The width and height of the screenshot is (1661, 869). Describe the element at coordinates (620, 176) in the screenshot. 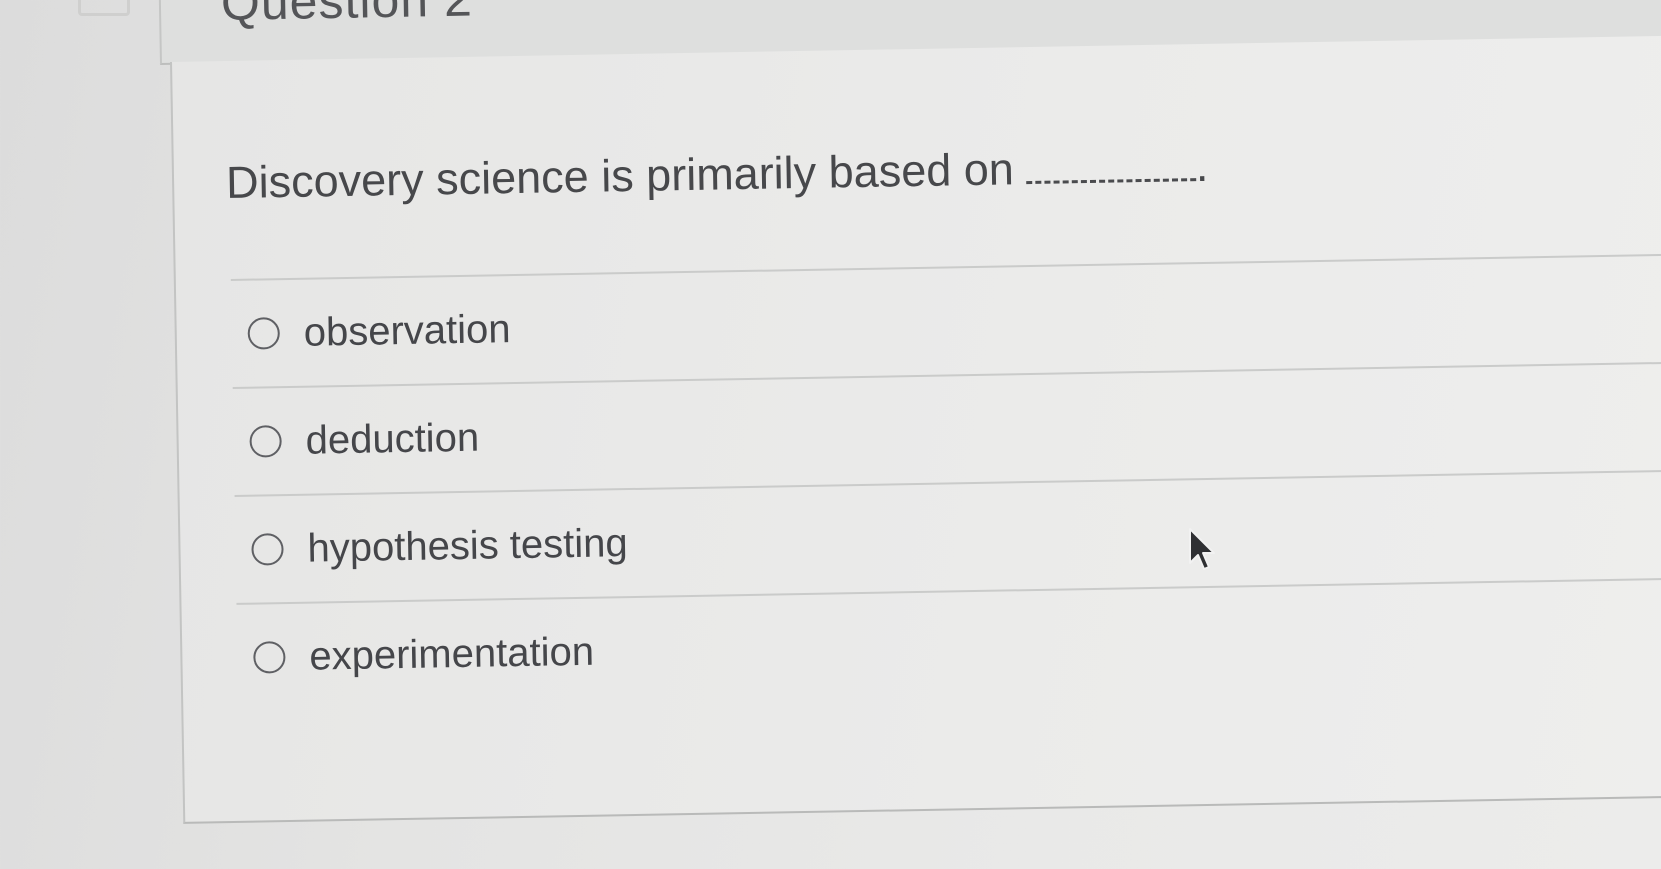

I see `question-text: Discovery science is primarily based on` at that location.